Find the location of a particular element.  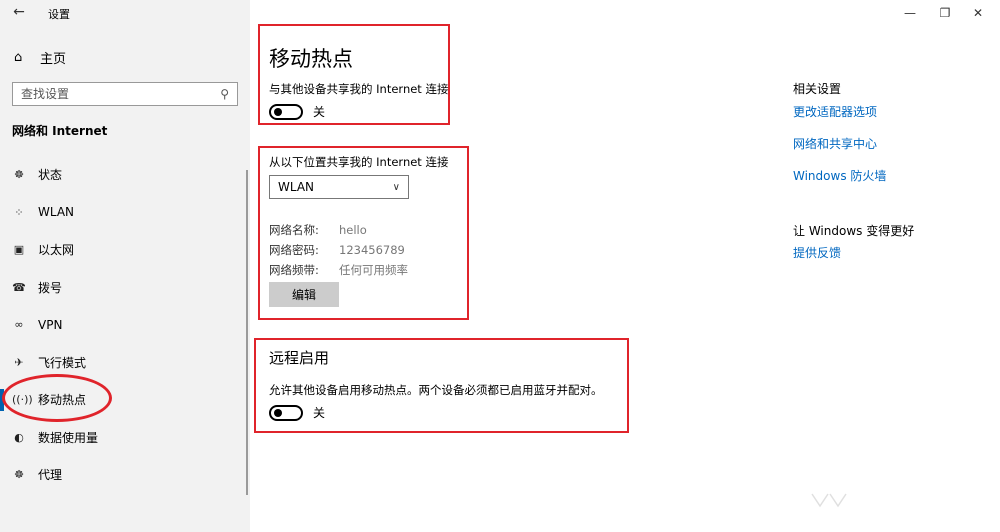

share-from-select: WLAN ∨ is located at coordinates (339, 187).